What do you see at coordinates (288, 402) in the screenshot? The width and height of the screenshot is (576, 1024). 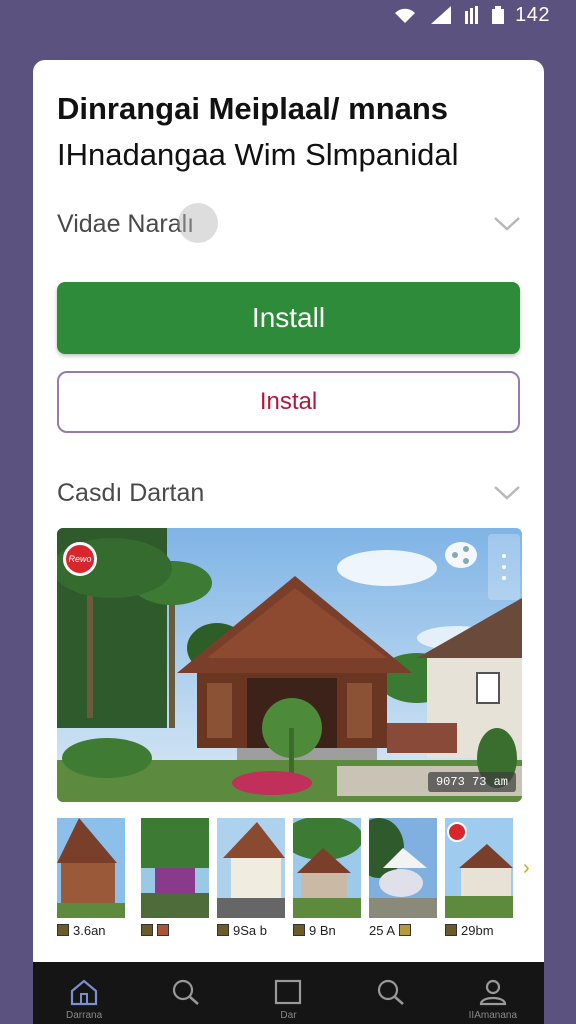 I see `install-secondary-button: Instal` at bounding box center [288, 402].